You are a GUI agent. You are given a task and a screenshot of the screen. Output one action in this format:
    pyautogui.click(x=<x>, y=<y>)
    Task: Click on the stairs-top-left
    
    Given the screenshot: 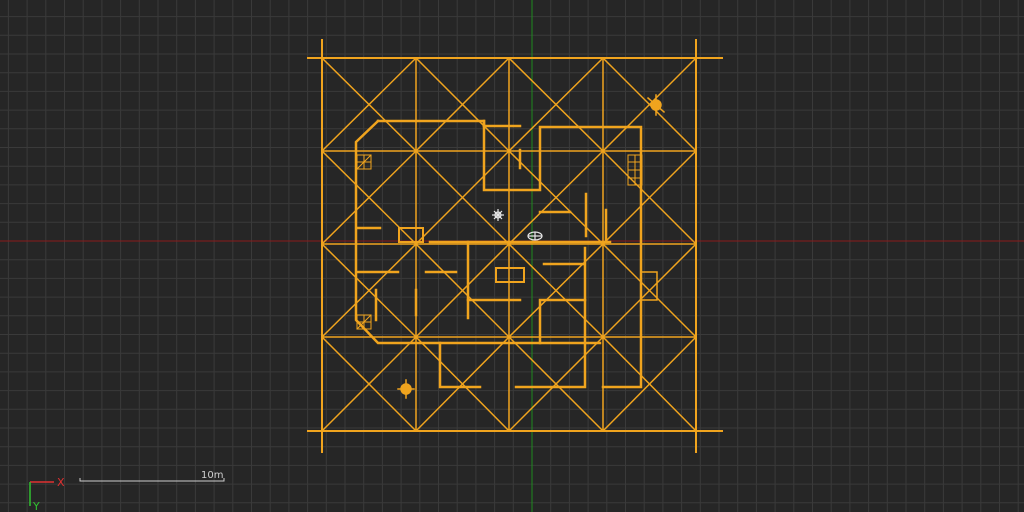 What is the action you would take?
    pyautogui.click(x=364, y=162)
    